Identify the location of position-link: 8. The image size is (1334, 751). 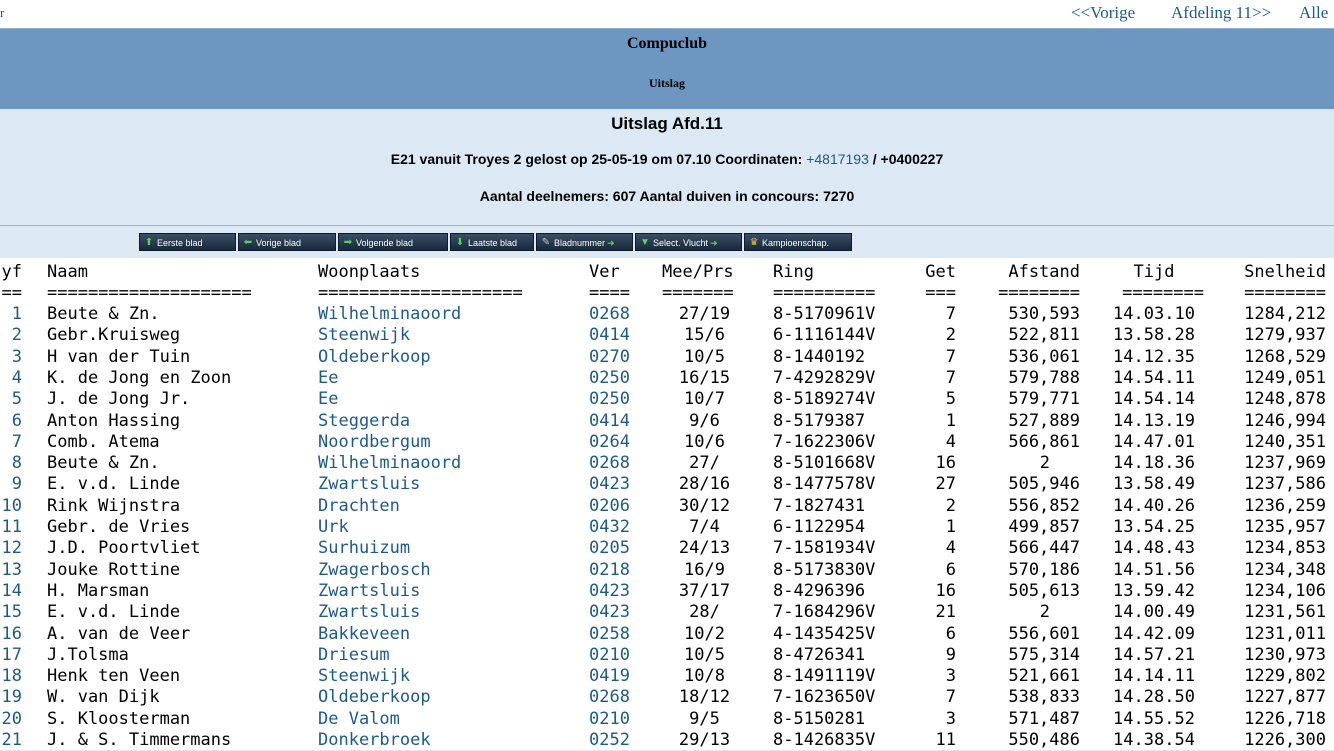
(11, 463).